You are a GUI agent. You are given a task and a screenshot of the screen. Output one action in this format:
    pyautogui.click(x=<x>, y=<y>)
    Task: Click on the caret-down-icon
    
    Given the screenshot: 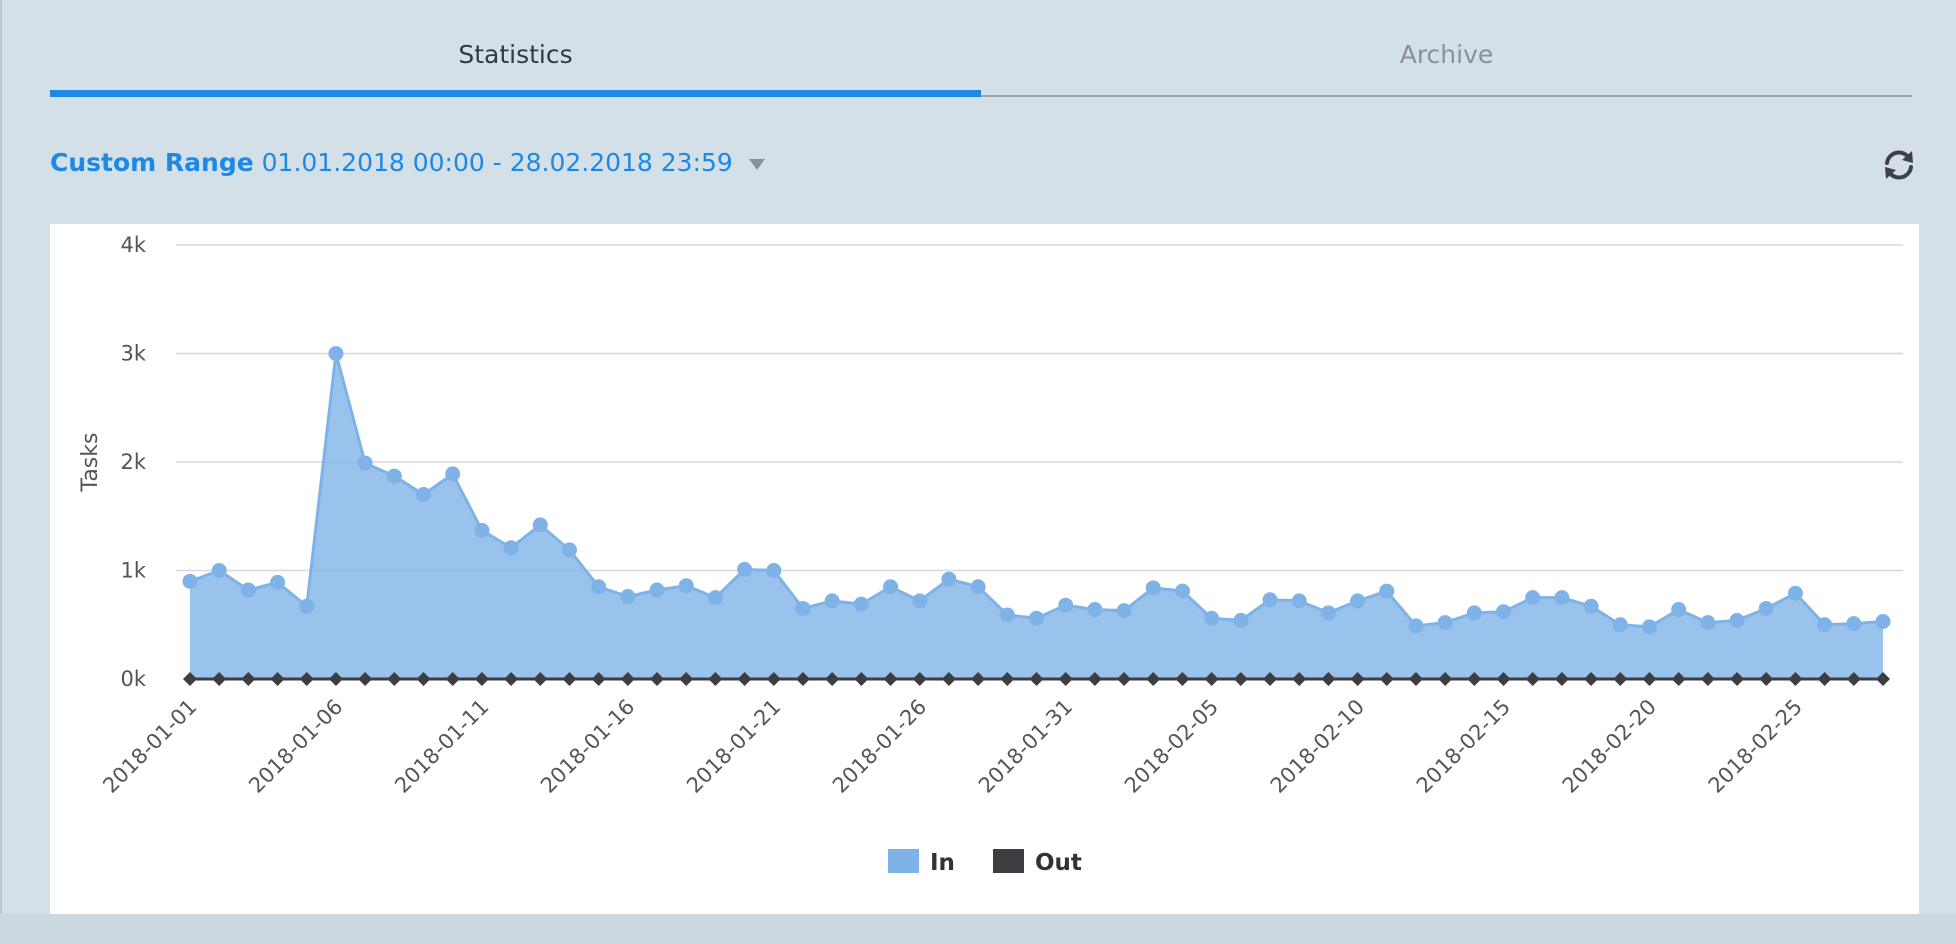 What is the action you would take?
    pyautogui.click(x=756, y=164)
    